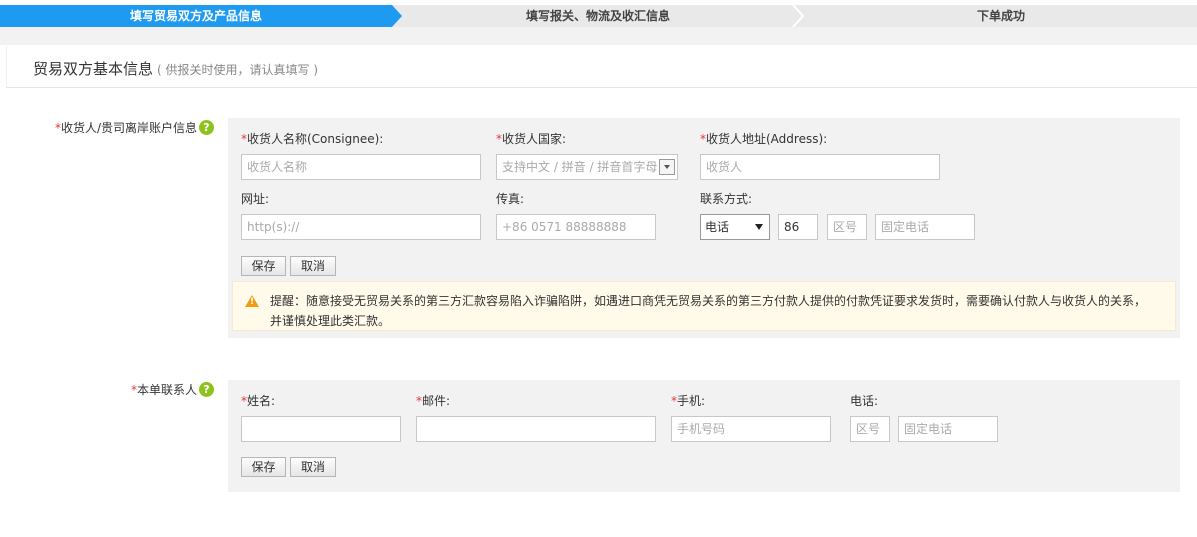  What do you see at coordinates (864, 401) in the screenshot?
I see `contact-phone-label: 电话:` at bounding box center [864, 401].